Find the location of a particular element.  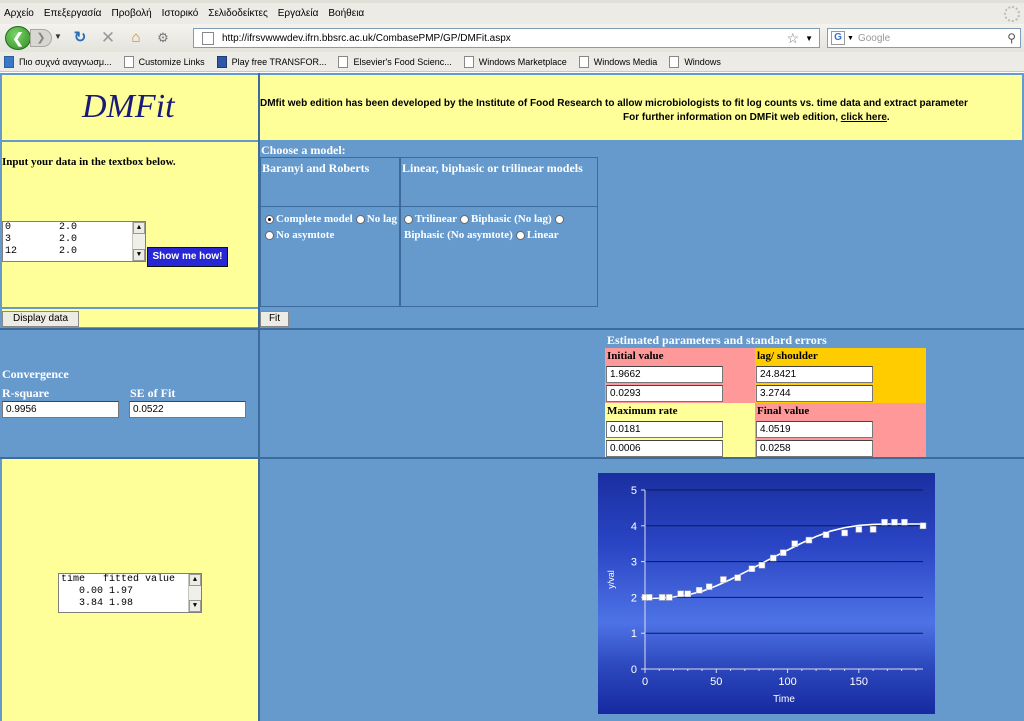

home-icon: ⌂ is located at coordinates (136, 38).